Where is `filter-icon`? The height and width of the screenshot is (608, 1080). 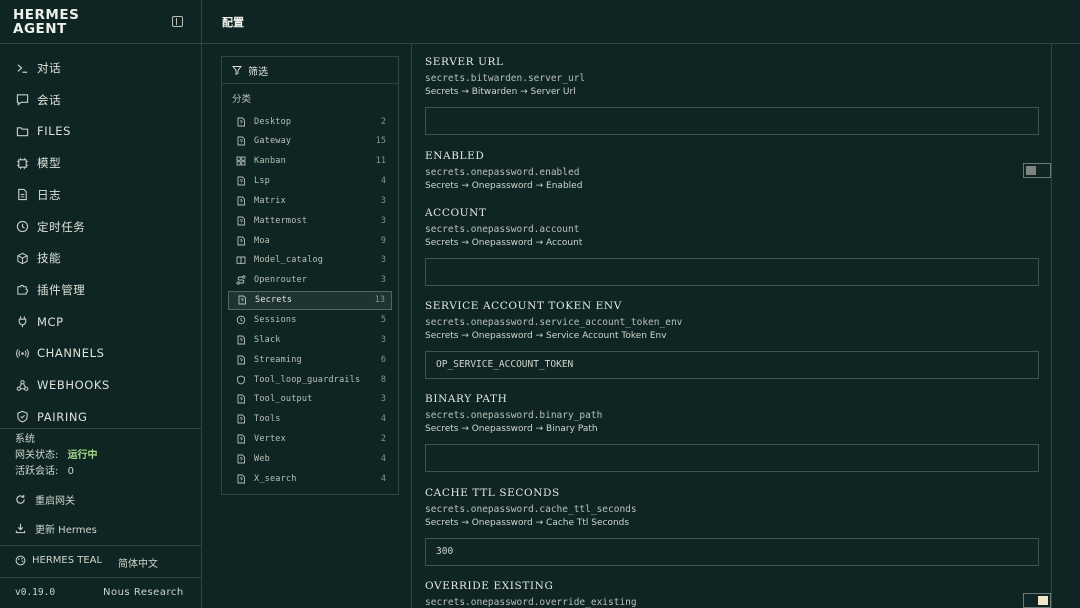 filter-icon is located at coordinates (237, 70).